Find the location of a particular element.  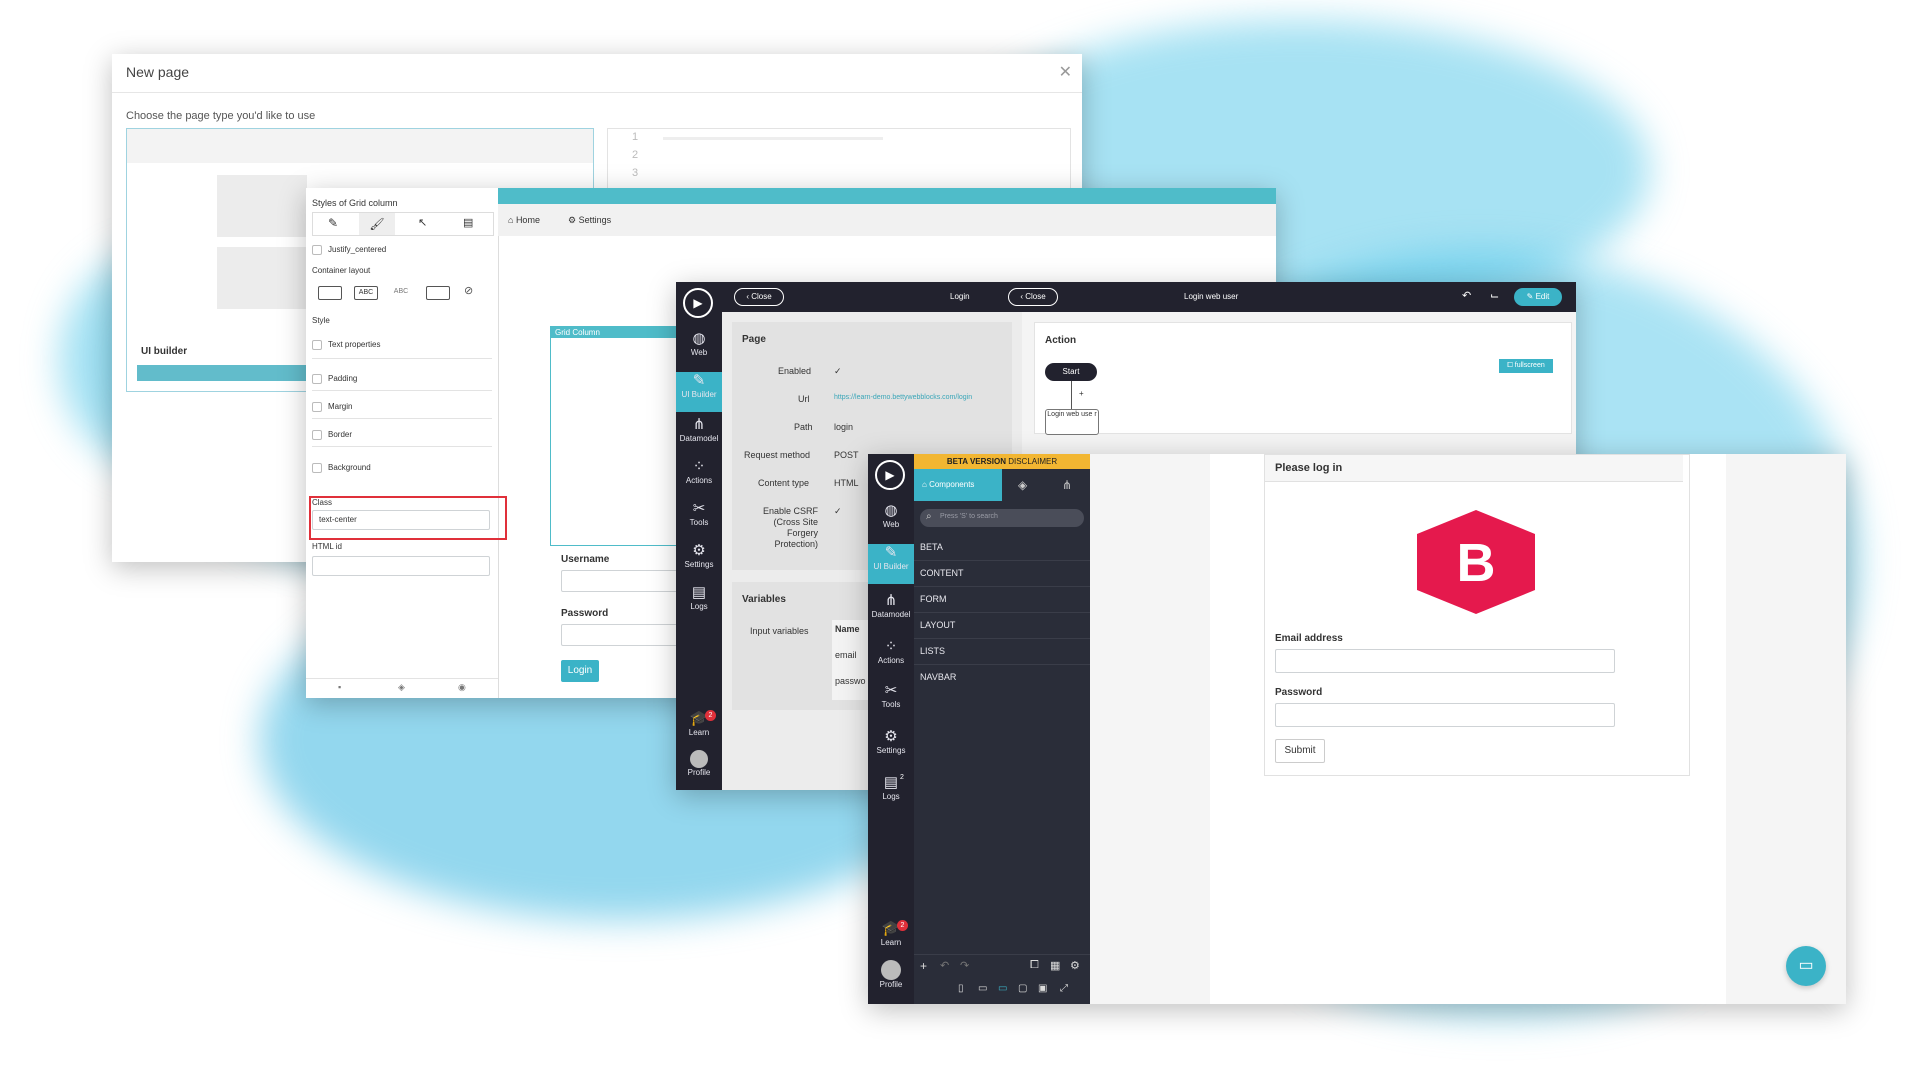

grid-icon: ▦ is located at coordinates (1055, 965).